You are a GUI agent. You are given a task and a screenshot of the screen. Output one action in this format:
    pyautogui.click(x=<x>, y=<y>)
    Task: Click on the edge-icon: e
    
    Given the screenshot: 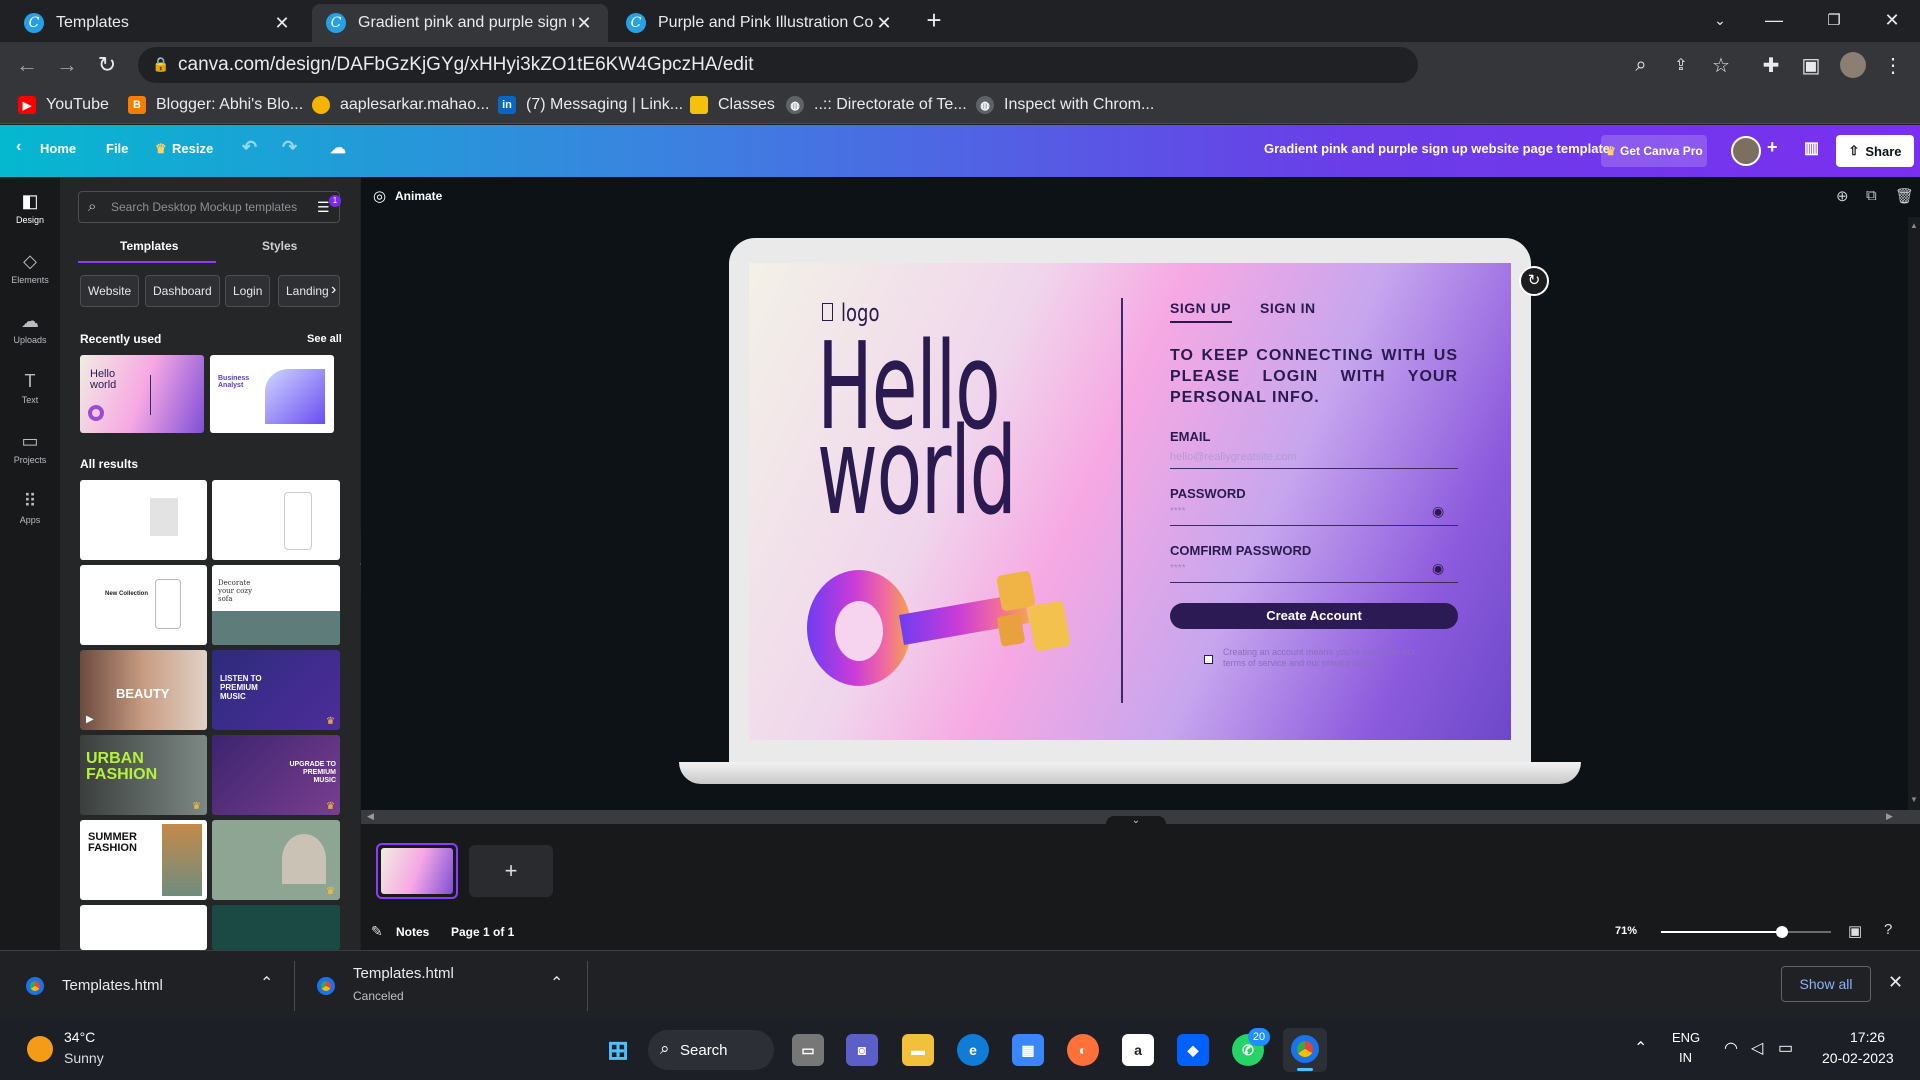 What is the action you would take?
    pyautogui.click(x=973, y=1050)
    